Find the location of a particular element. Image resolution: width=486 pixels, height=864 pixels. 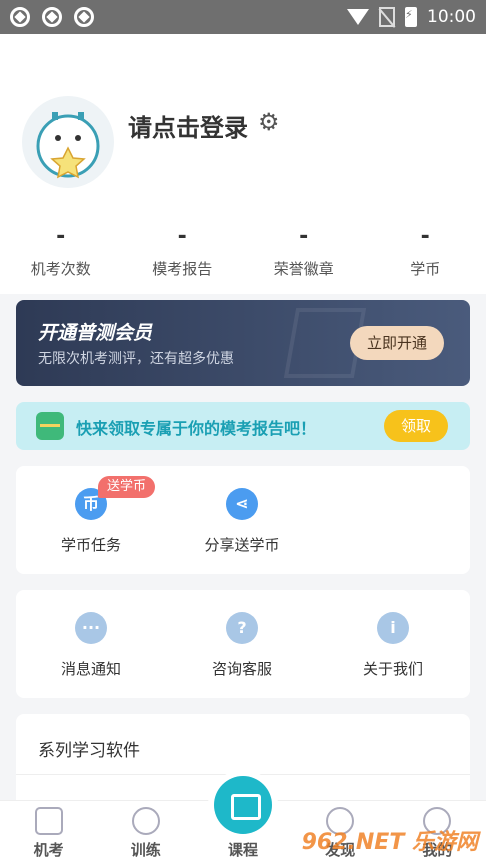

coin-badge: 送学币 is located at coordinates (127, 487).